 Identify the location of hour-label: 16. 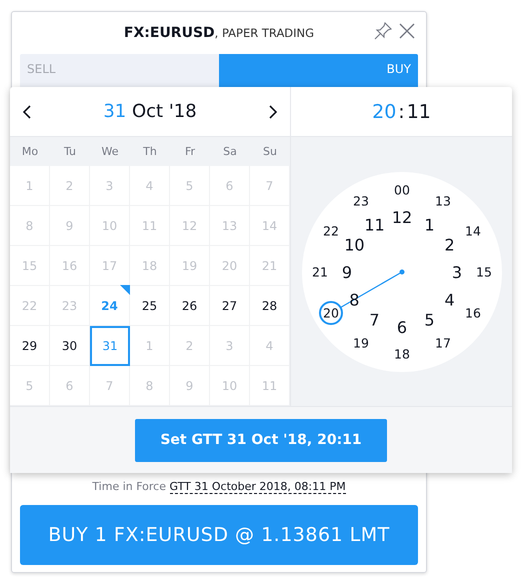
(472, 312).